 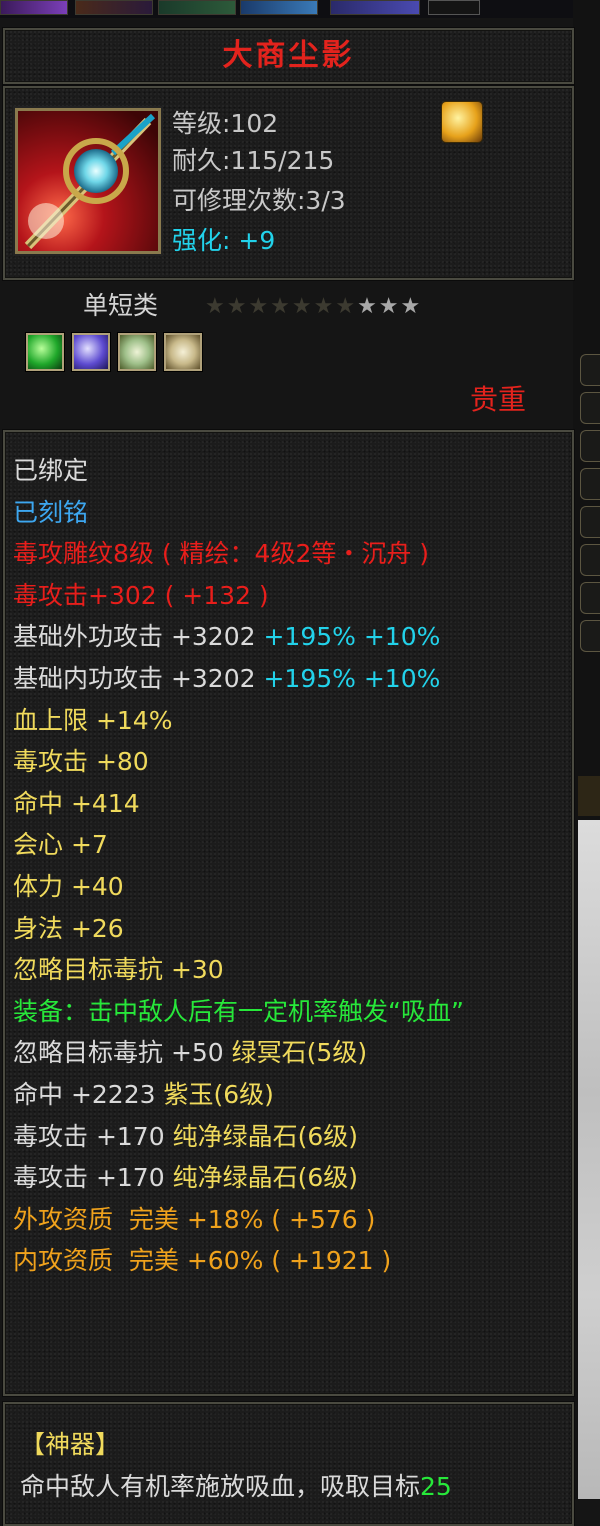 What do you see at coordinates (76, 803) in the screenshot?
I see `stat-line: 命中 +414` at bounding box center [76, 803].